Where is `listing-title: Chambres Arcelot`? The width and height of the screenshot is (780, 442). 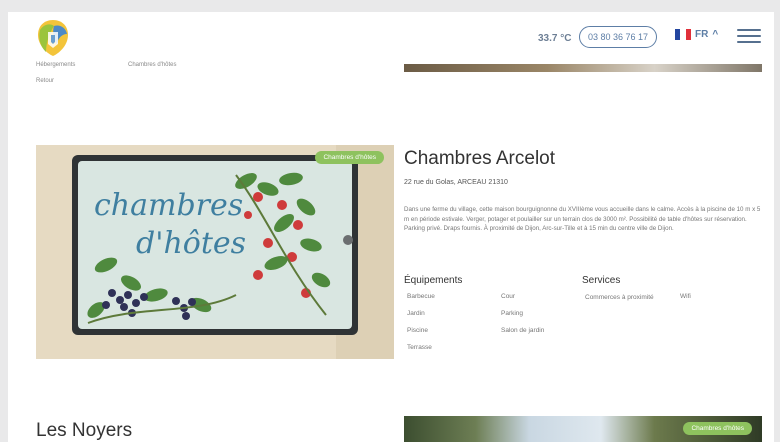
listing-title: Chambres Arcelot is located at coordinates (479, 159).